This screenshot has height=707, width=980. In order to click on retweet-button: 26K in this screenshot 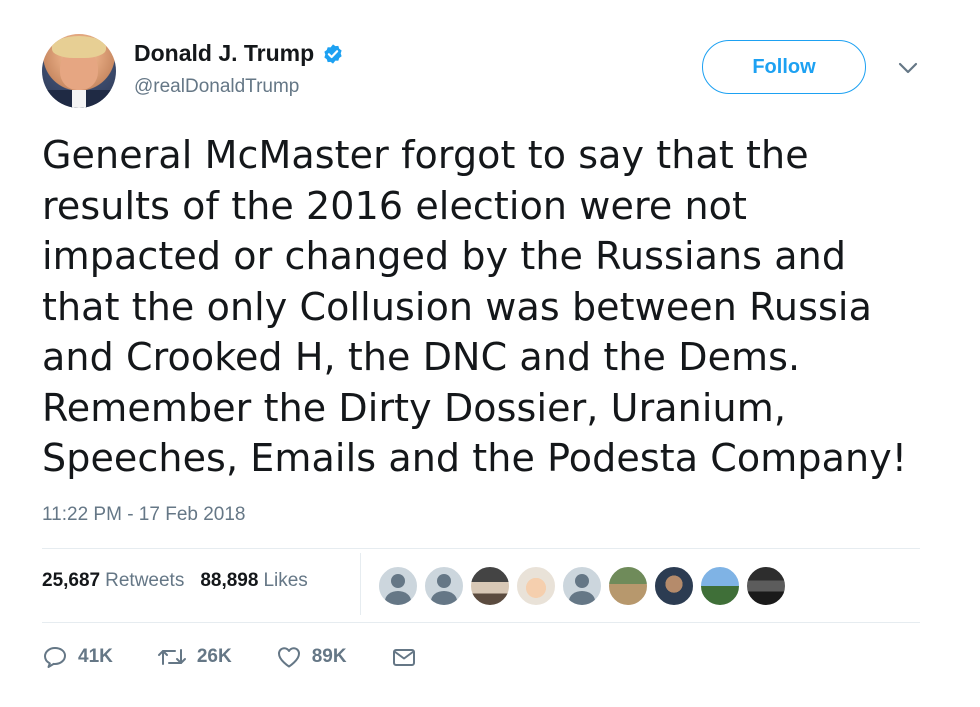, I will do `click(194, 657)`.